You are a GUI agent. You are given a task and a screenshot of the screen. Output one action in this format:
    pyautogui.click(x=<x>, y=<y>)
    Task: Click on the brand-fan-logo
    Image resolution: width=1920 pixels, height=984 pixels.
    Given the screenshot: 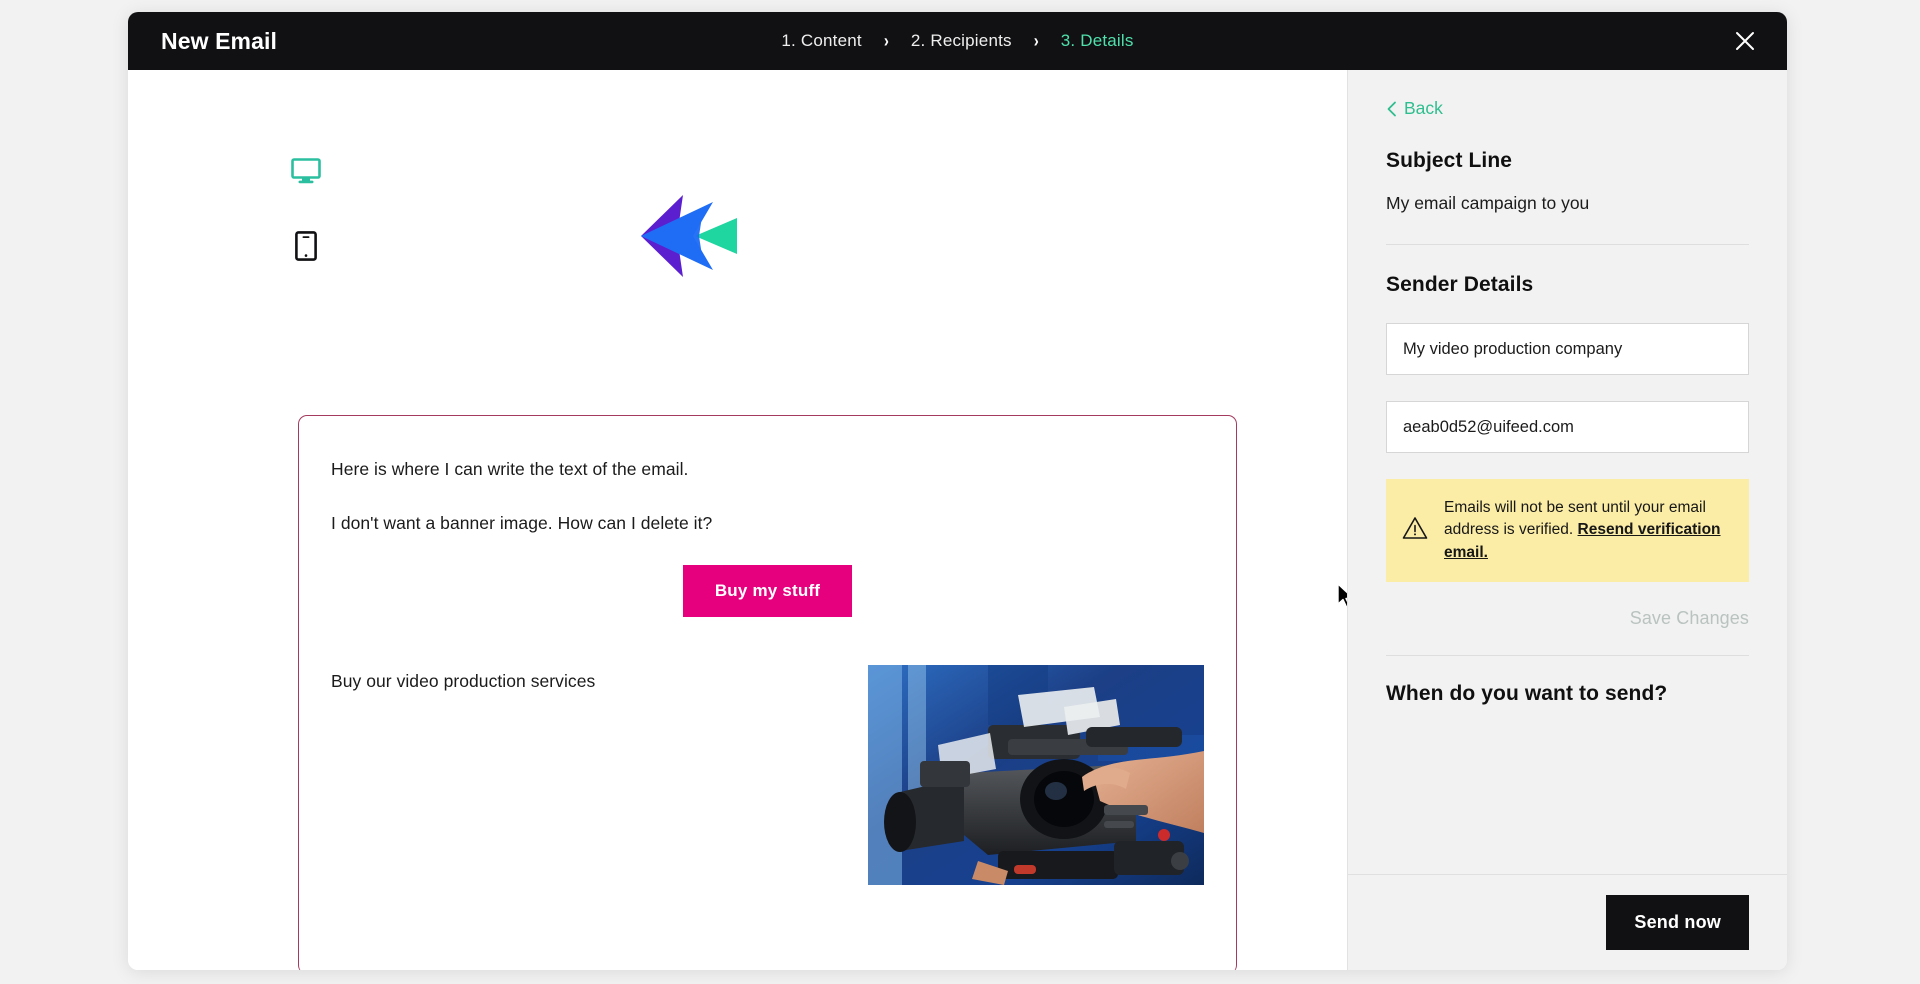 What is the action you would take?
    pyautogui.click(x=692, y=236)
    